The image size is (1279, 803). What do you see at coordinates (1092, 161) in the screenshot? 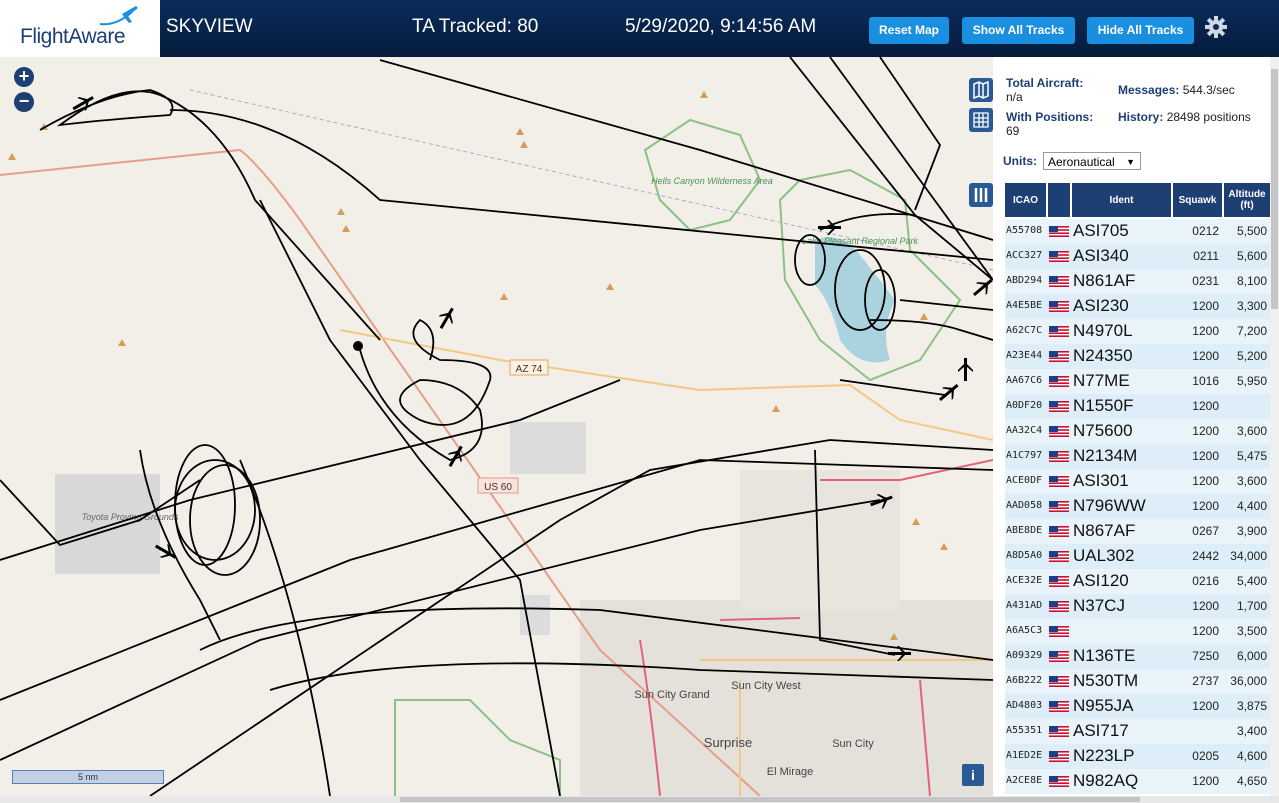
I see `units-select: Aeronautical ▼` at bounding box center [1092, 161].